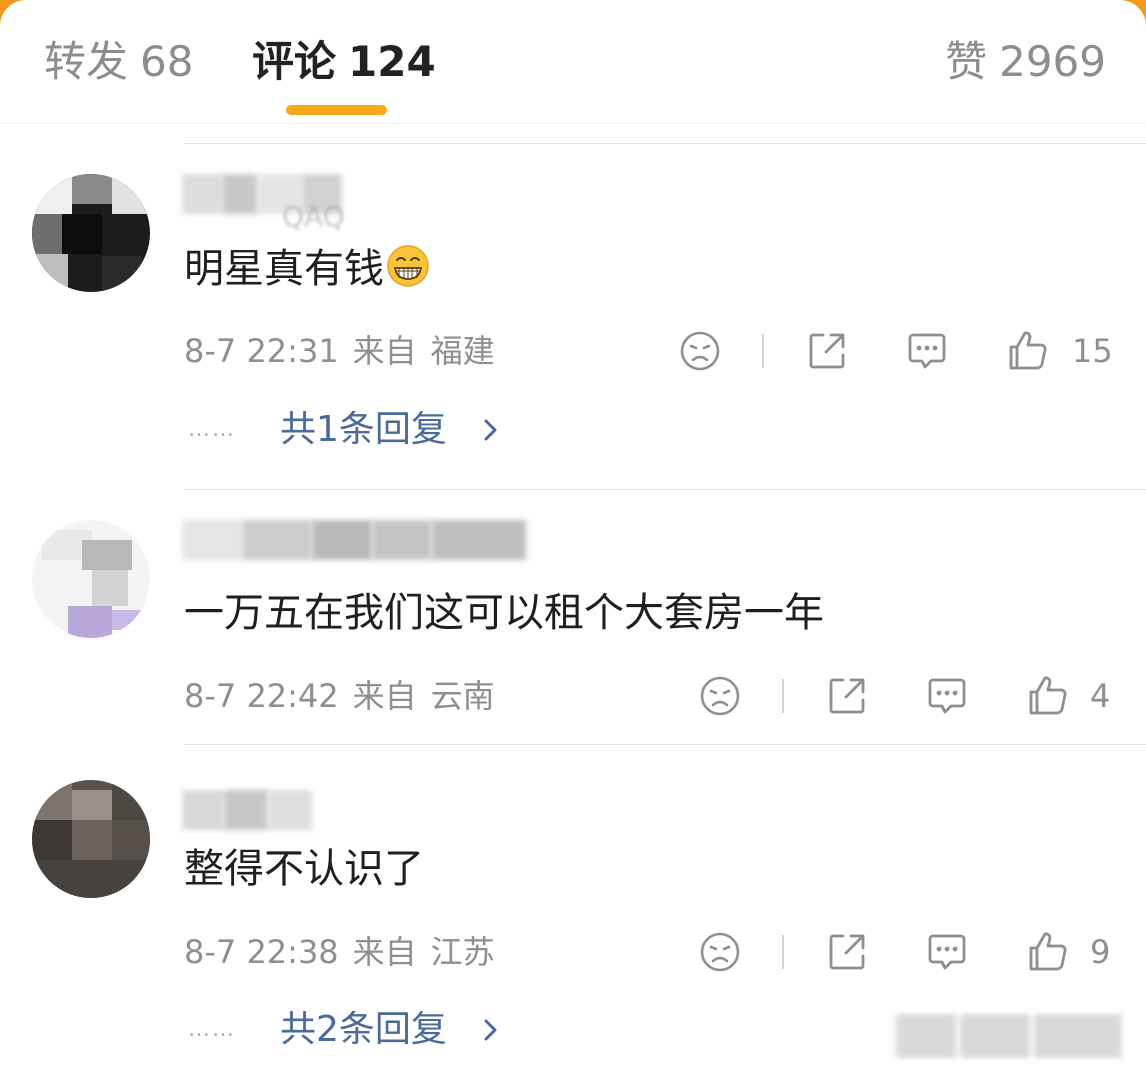 This screenshot has width=1146, height=1080. I want to click on timestamp: 8-7 22:31, so click(261, 351).